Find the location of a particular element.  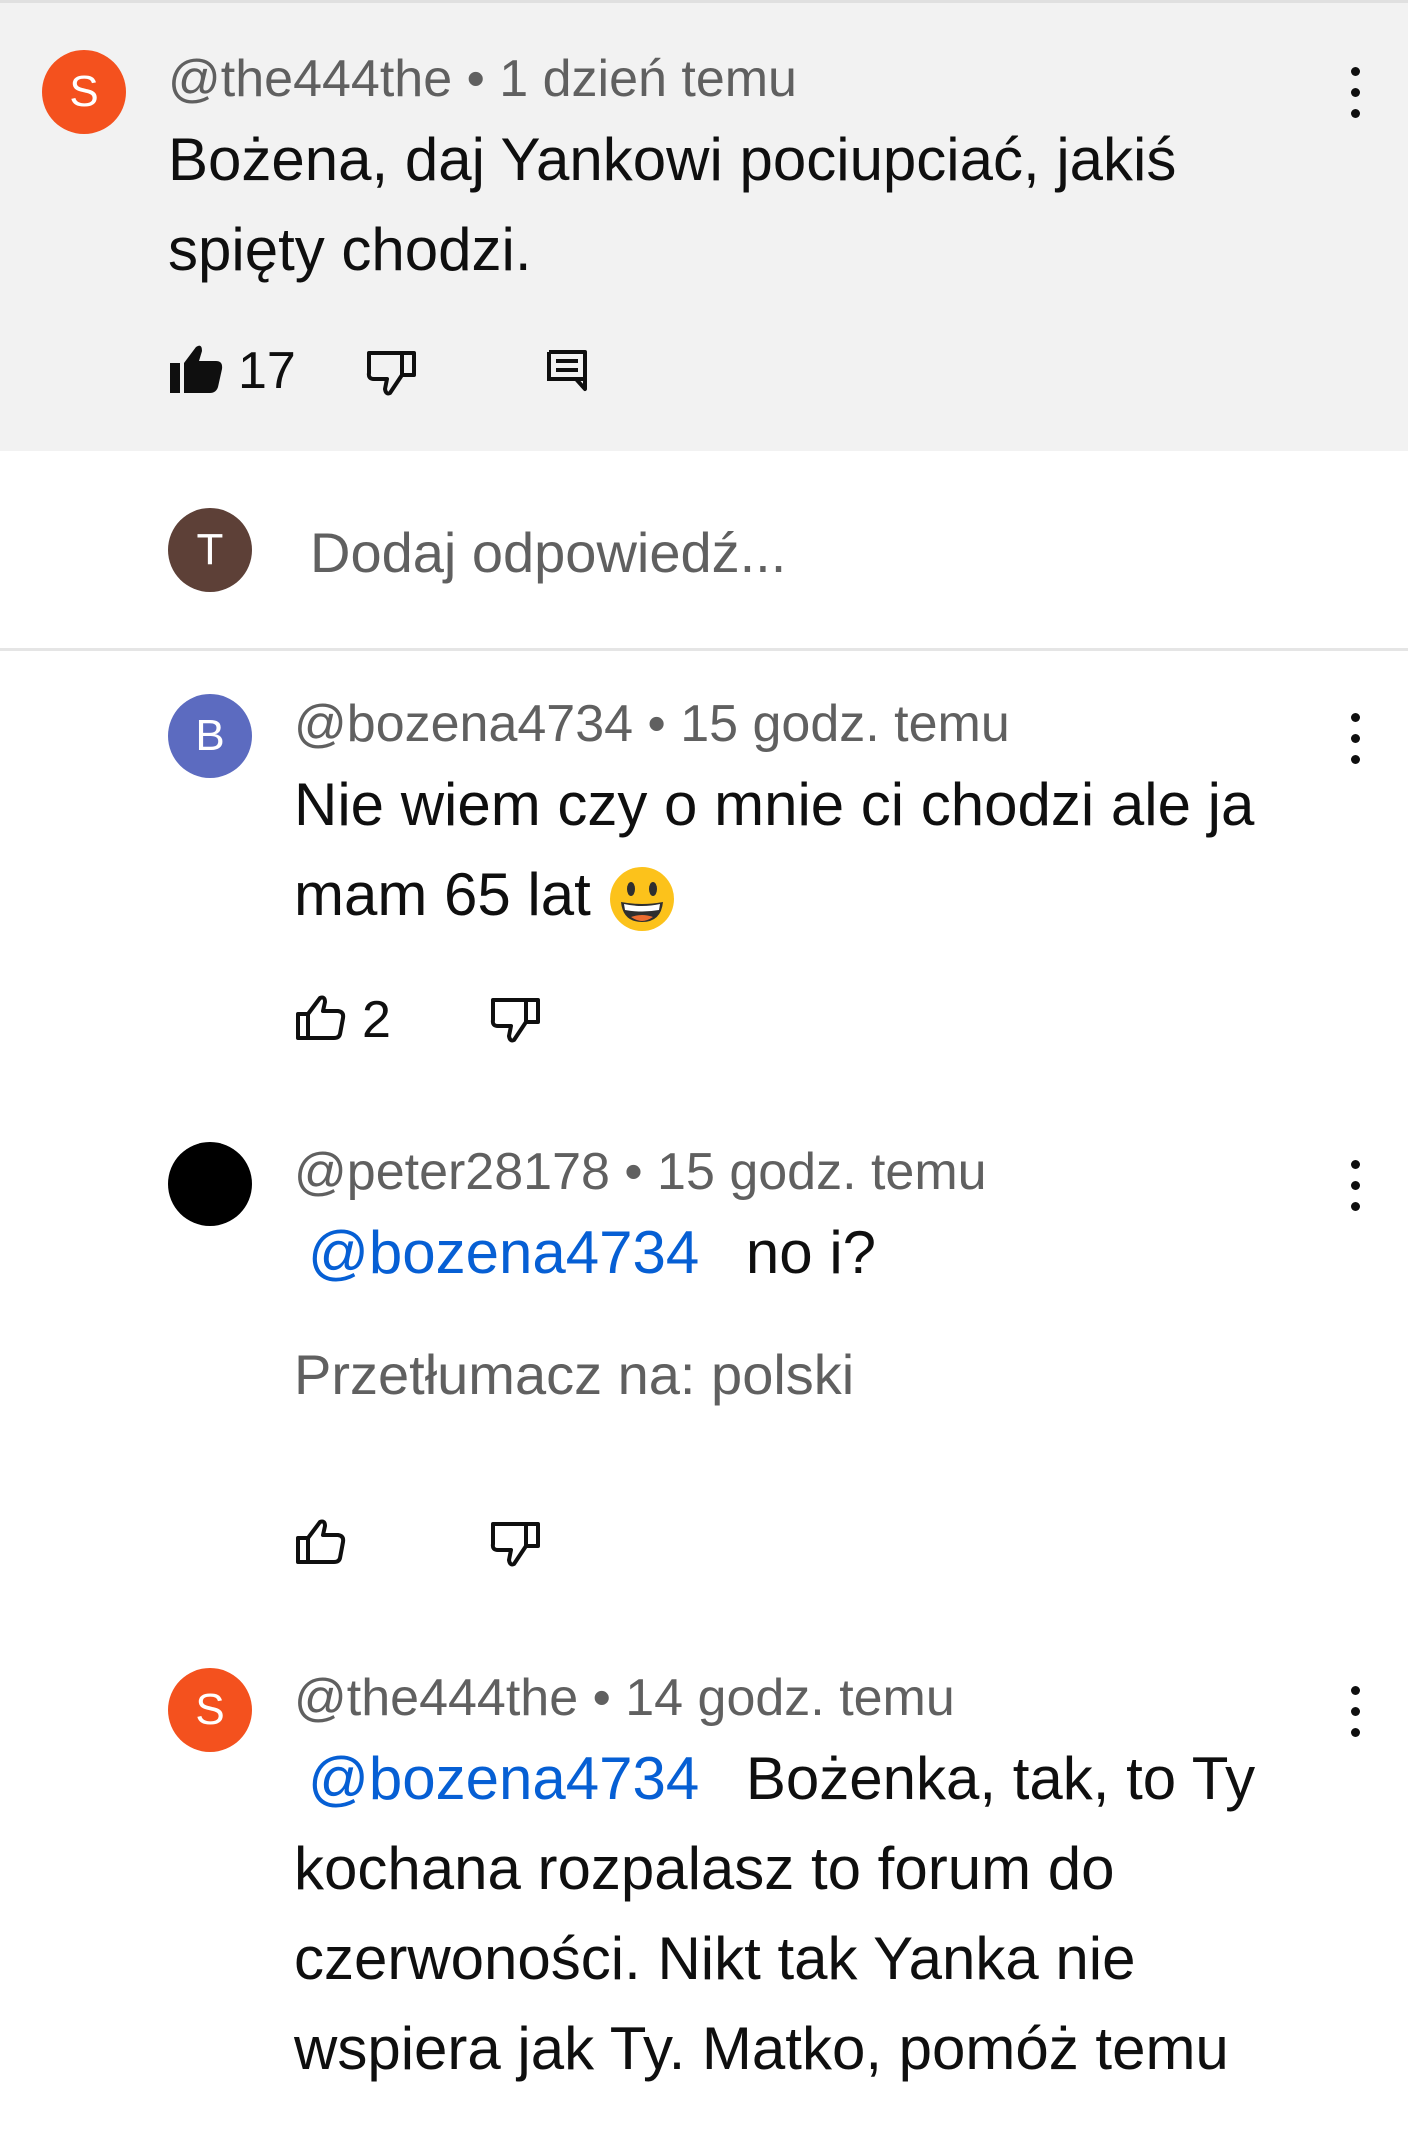

grinning-face-icon is located at coordinates (642, 899).